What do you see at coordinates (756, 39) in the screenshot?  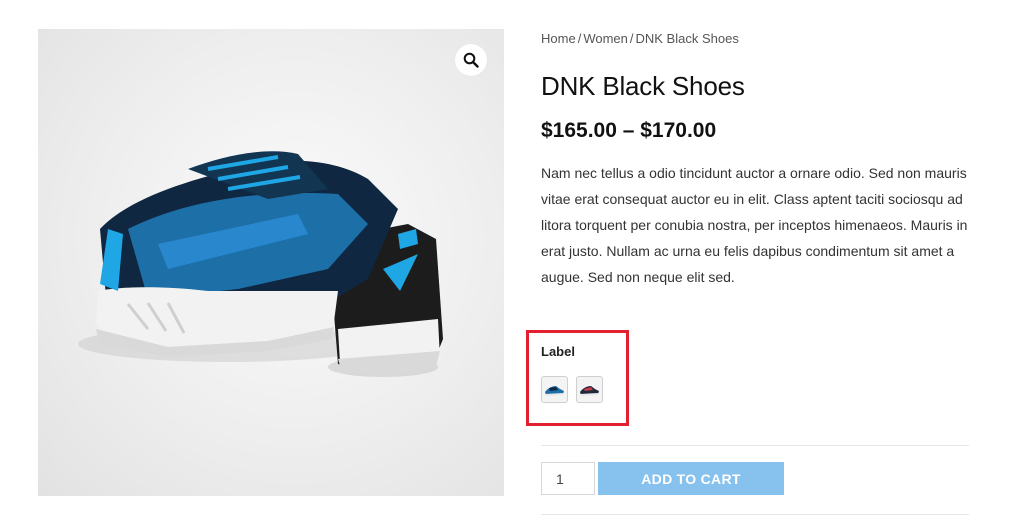 I see `breadcrumb: Home / Women / DNK Black Shoes` at bounding box center [756, 39].